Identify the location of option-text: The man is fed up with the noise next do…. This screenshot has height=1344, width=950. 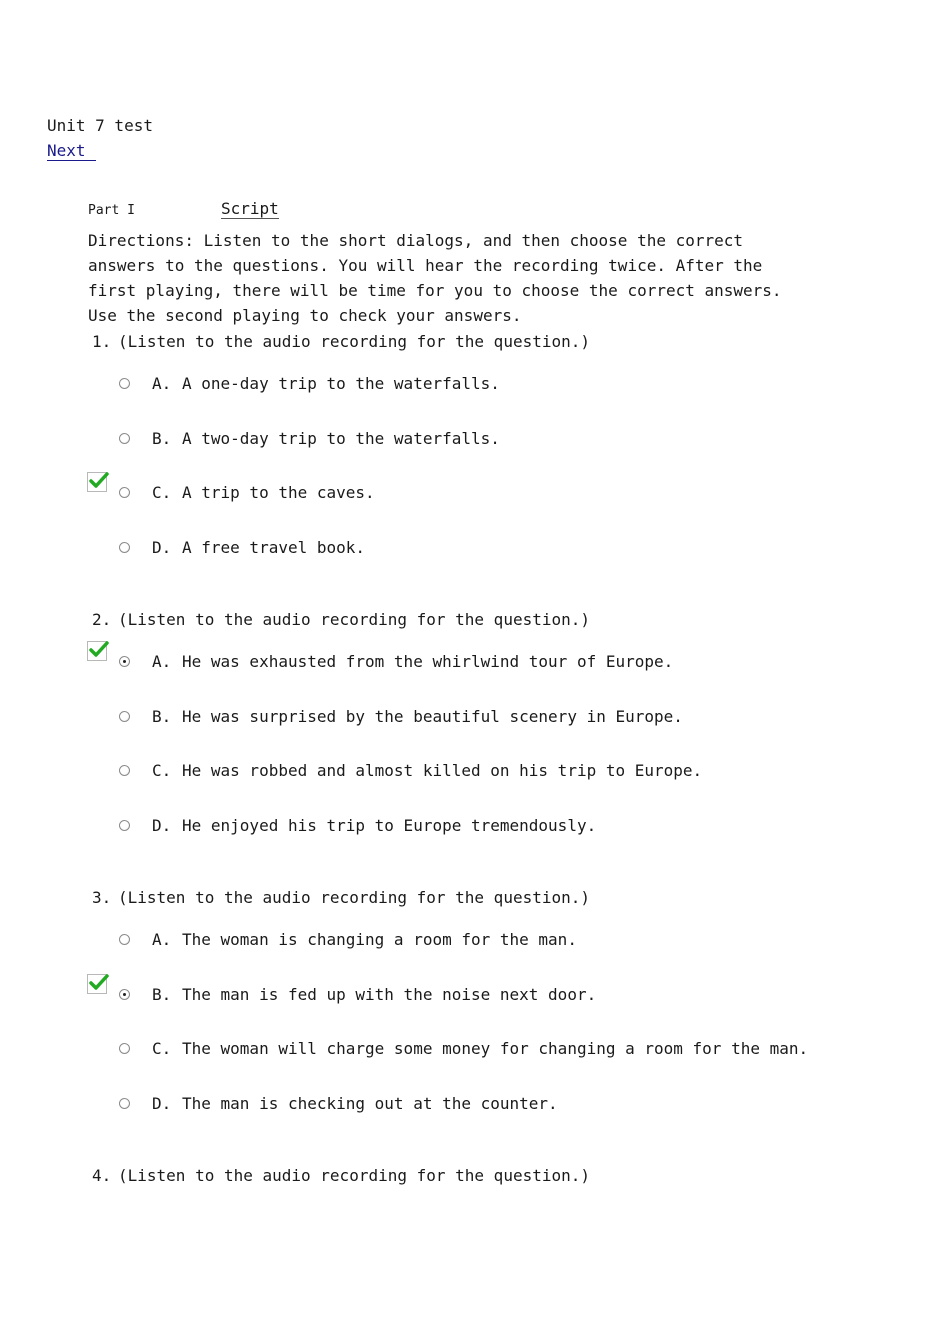
(389, 994).